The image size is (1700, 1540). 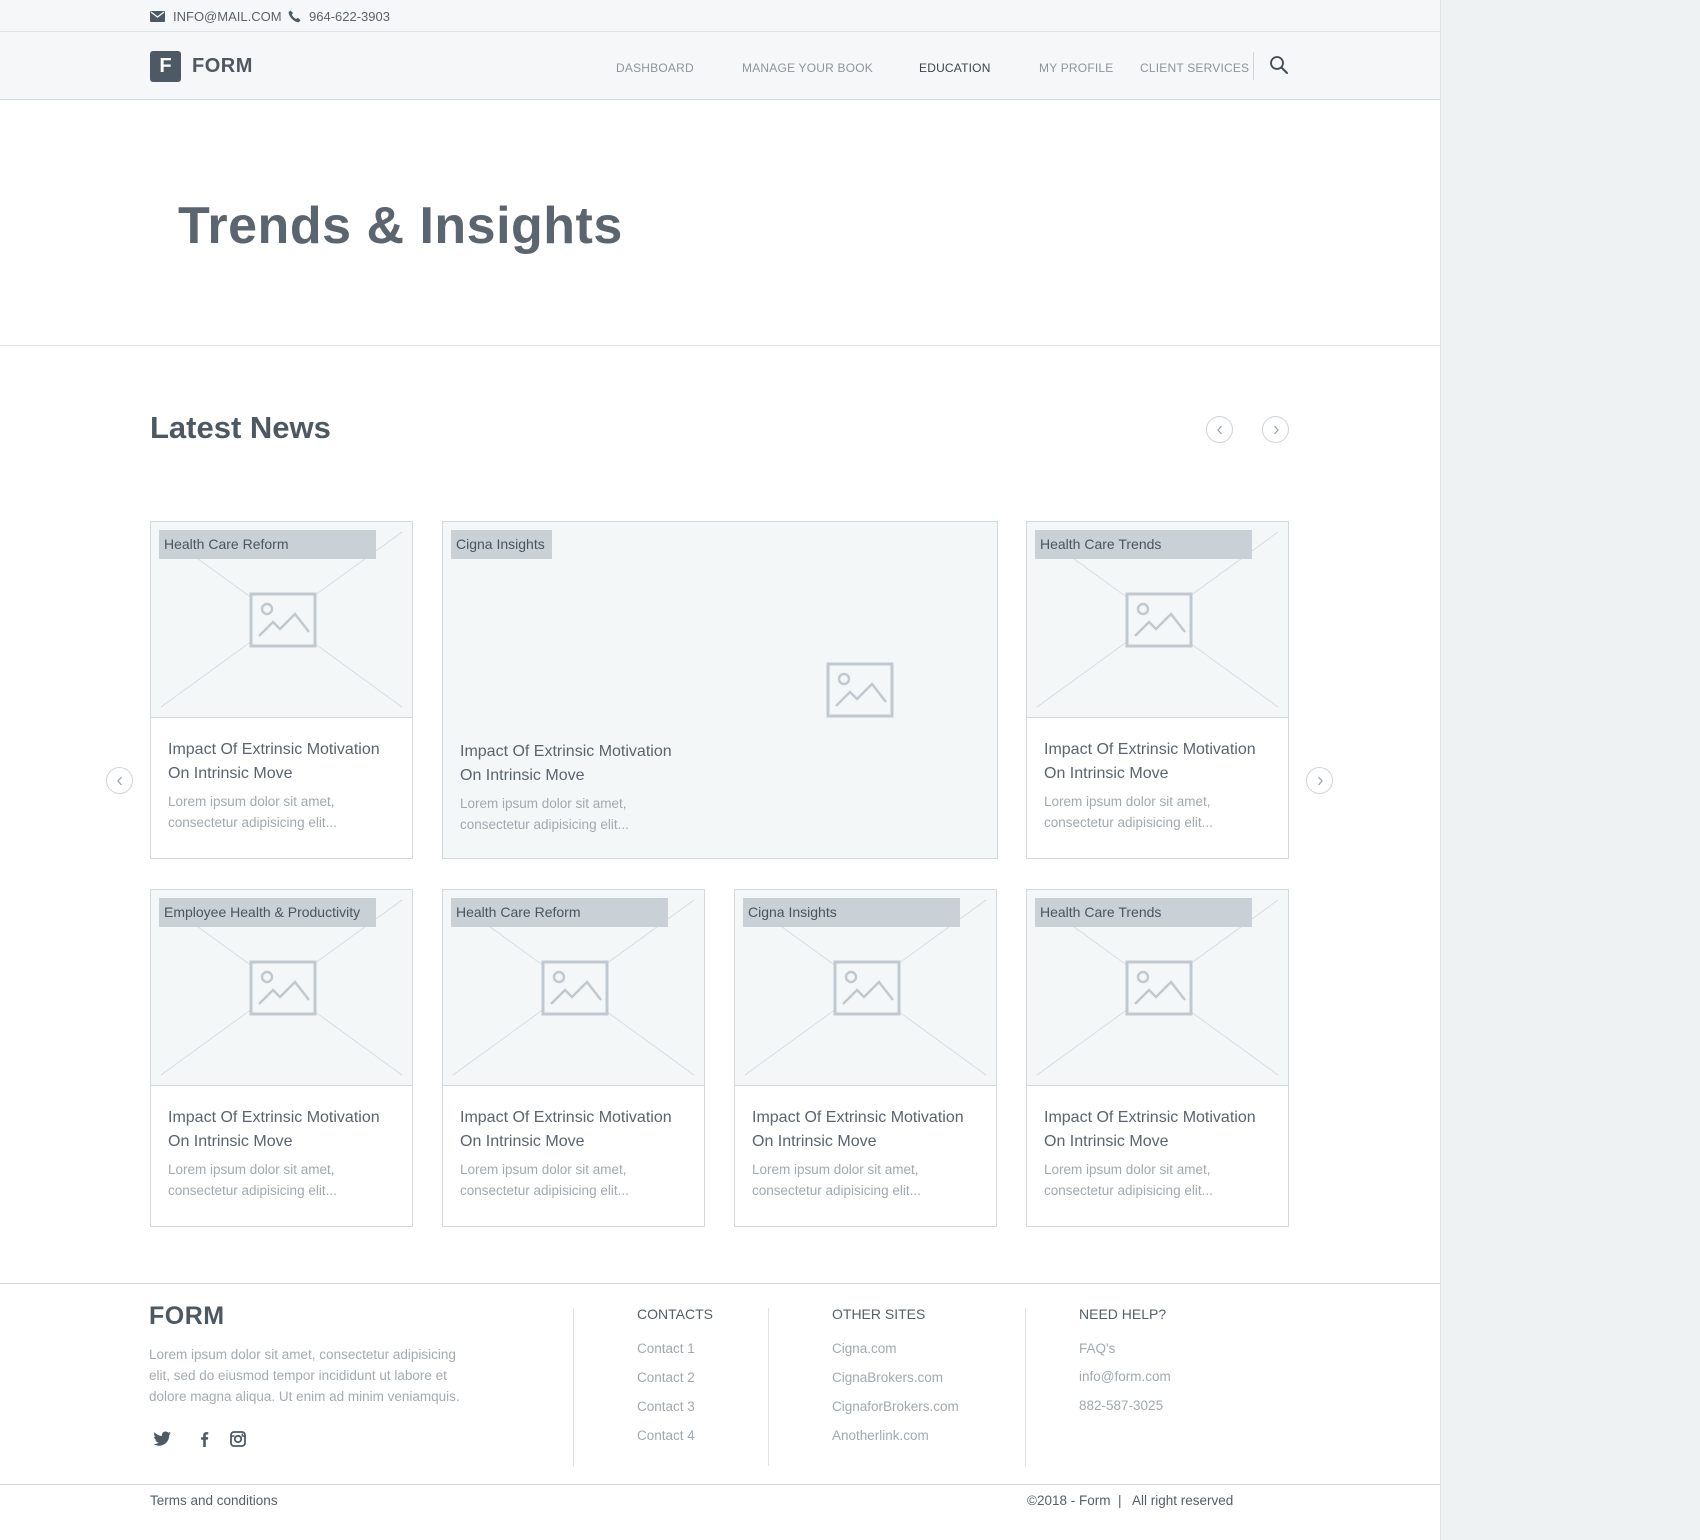 I want to click on facebook-icon, so click(x=205, y=1439).